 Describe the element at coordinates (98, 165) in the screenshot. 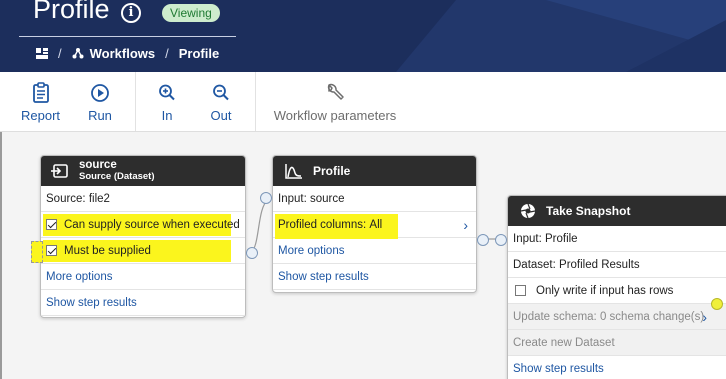

I see `source-node-title: source` at that location.